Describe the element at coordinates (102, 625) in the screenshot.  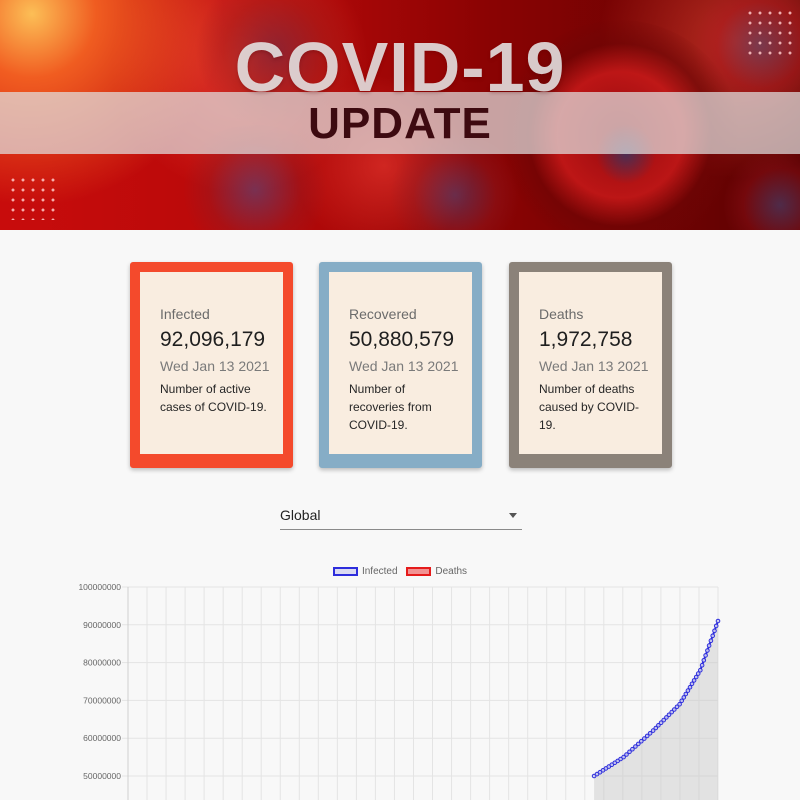
I see `y-tick-label: 90000000` at that location.